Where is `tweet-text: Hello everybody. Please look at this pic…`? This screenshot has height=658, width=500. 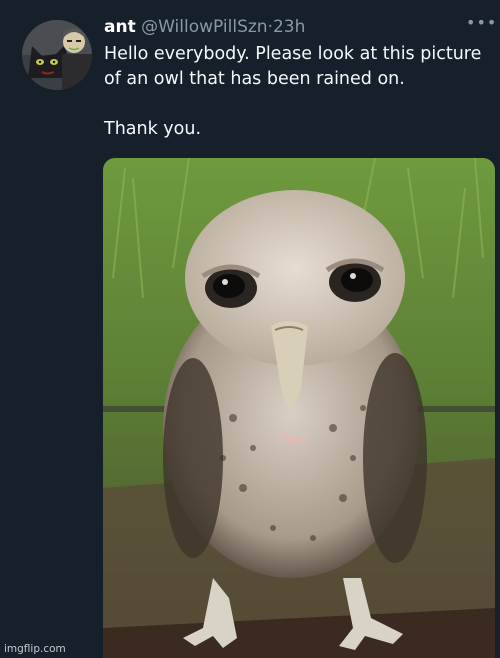
tweet-text: Hello everybody. Please look at this pic… is located at coordinates (300, 92).